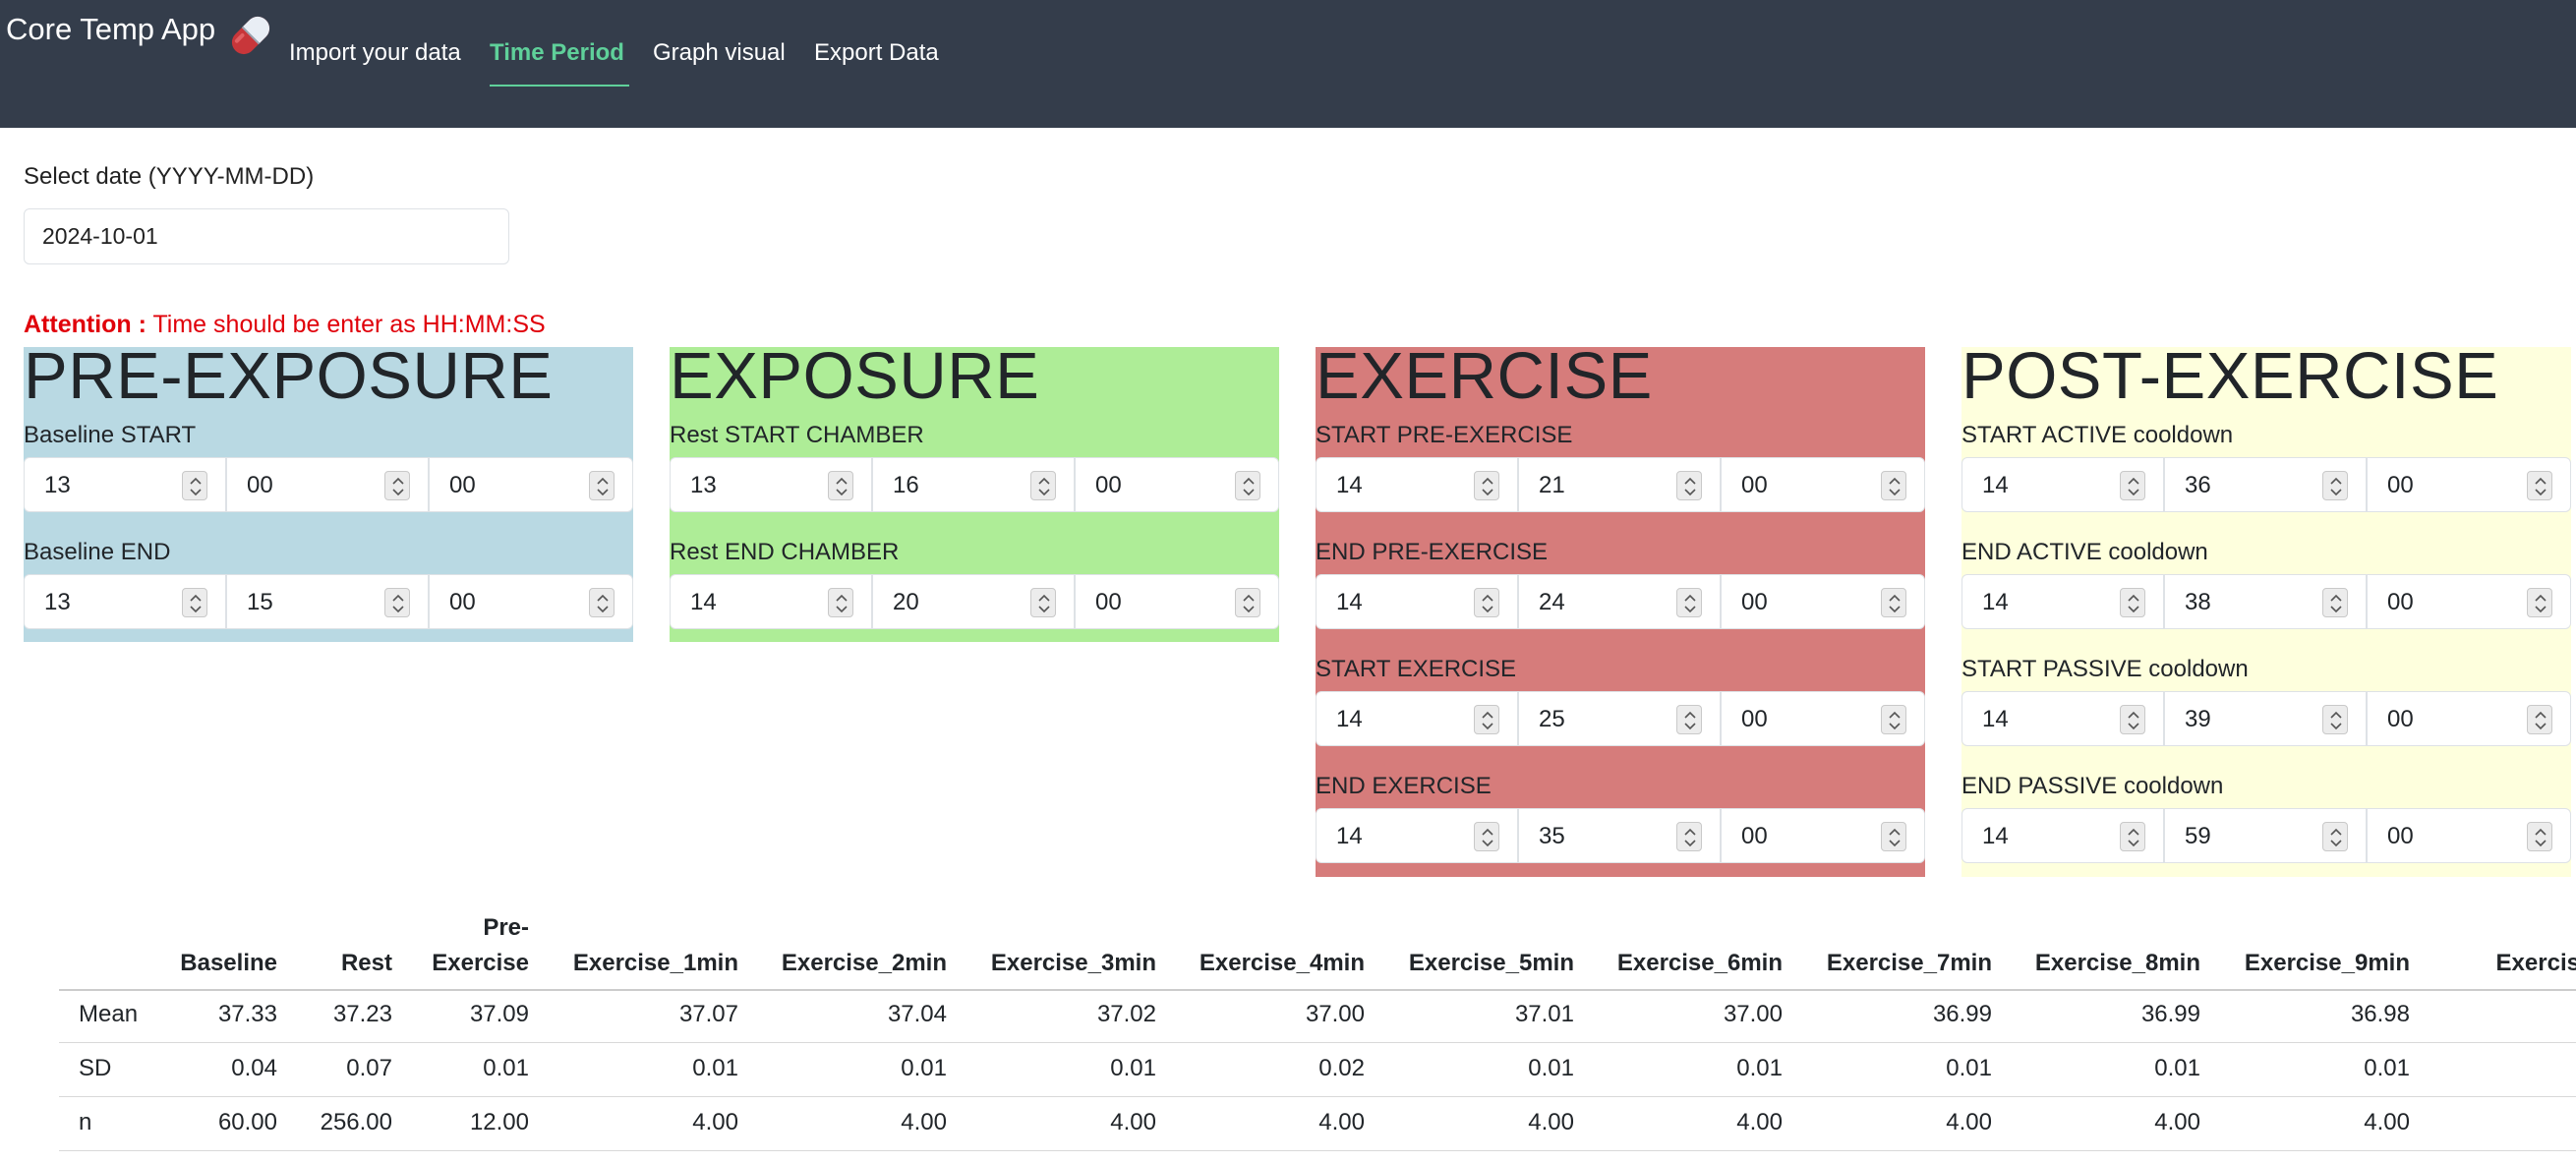 The height and width of the screenshot is (1163, 2576). I want to click on tab-import-data: Import your data, so click(375, 53).